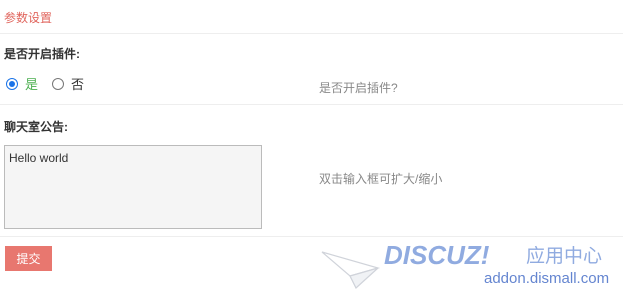 This screenshot has height=303, width=623. Describe the element at coordinates (36, 127) in the screenshot. I see `announcement-label: 聊天室公告:` at that location.